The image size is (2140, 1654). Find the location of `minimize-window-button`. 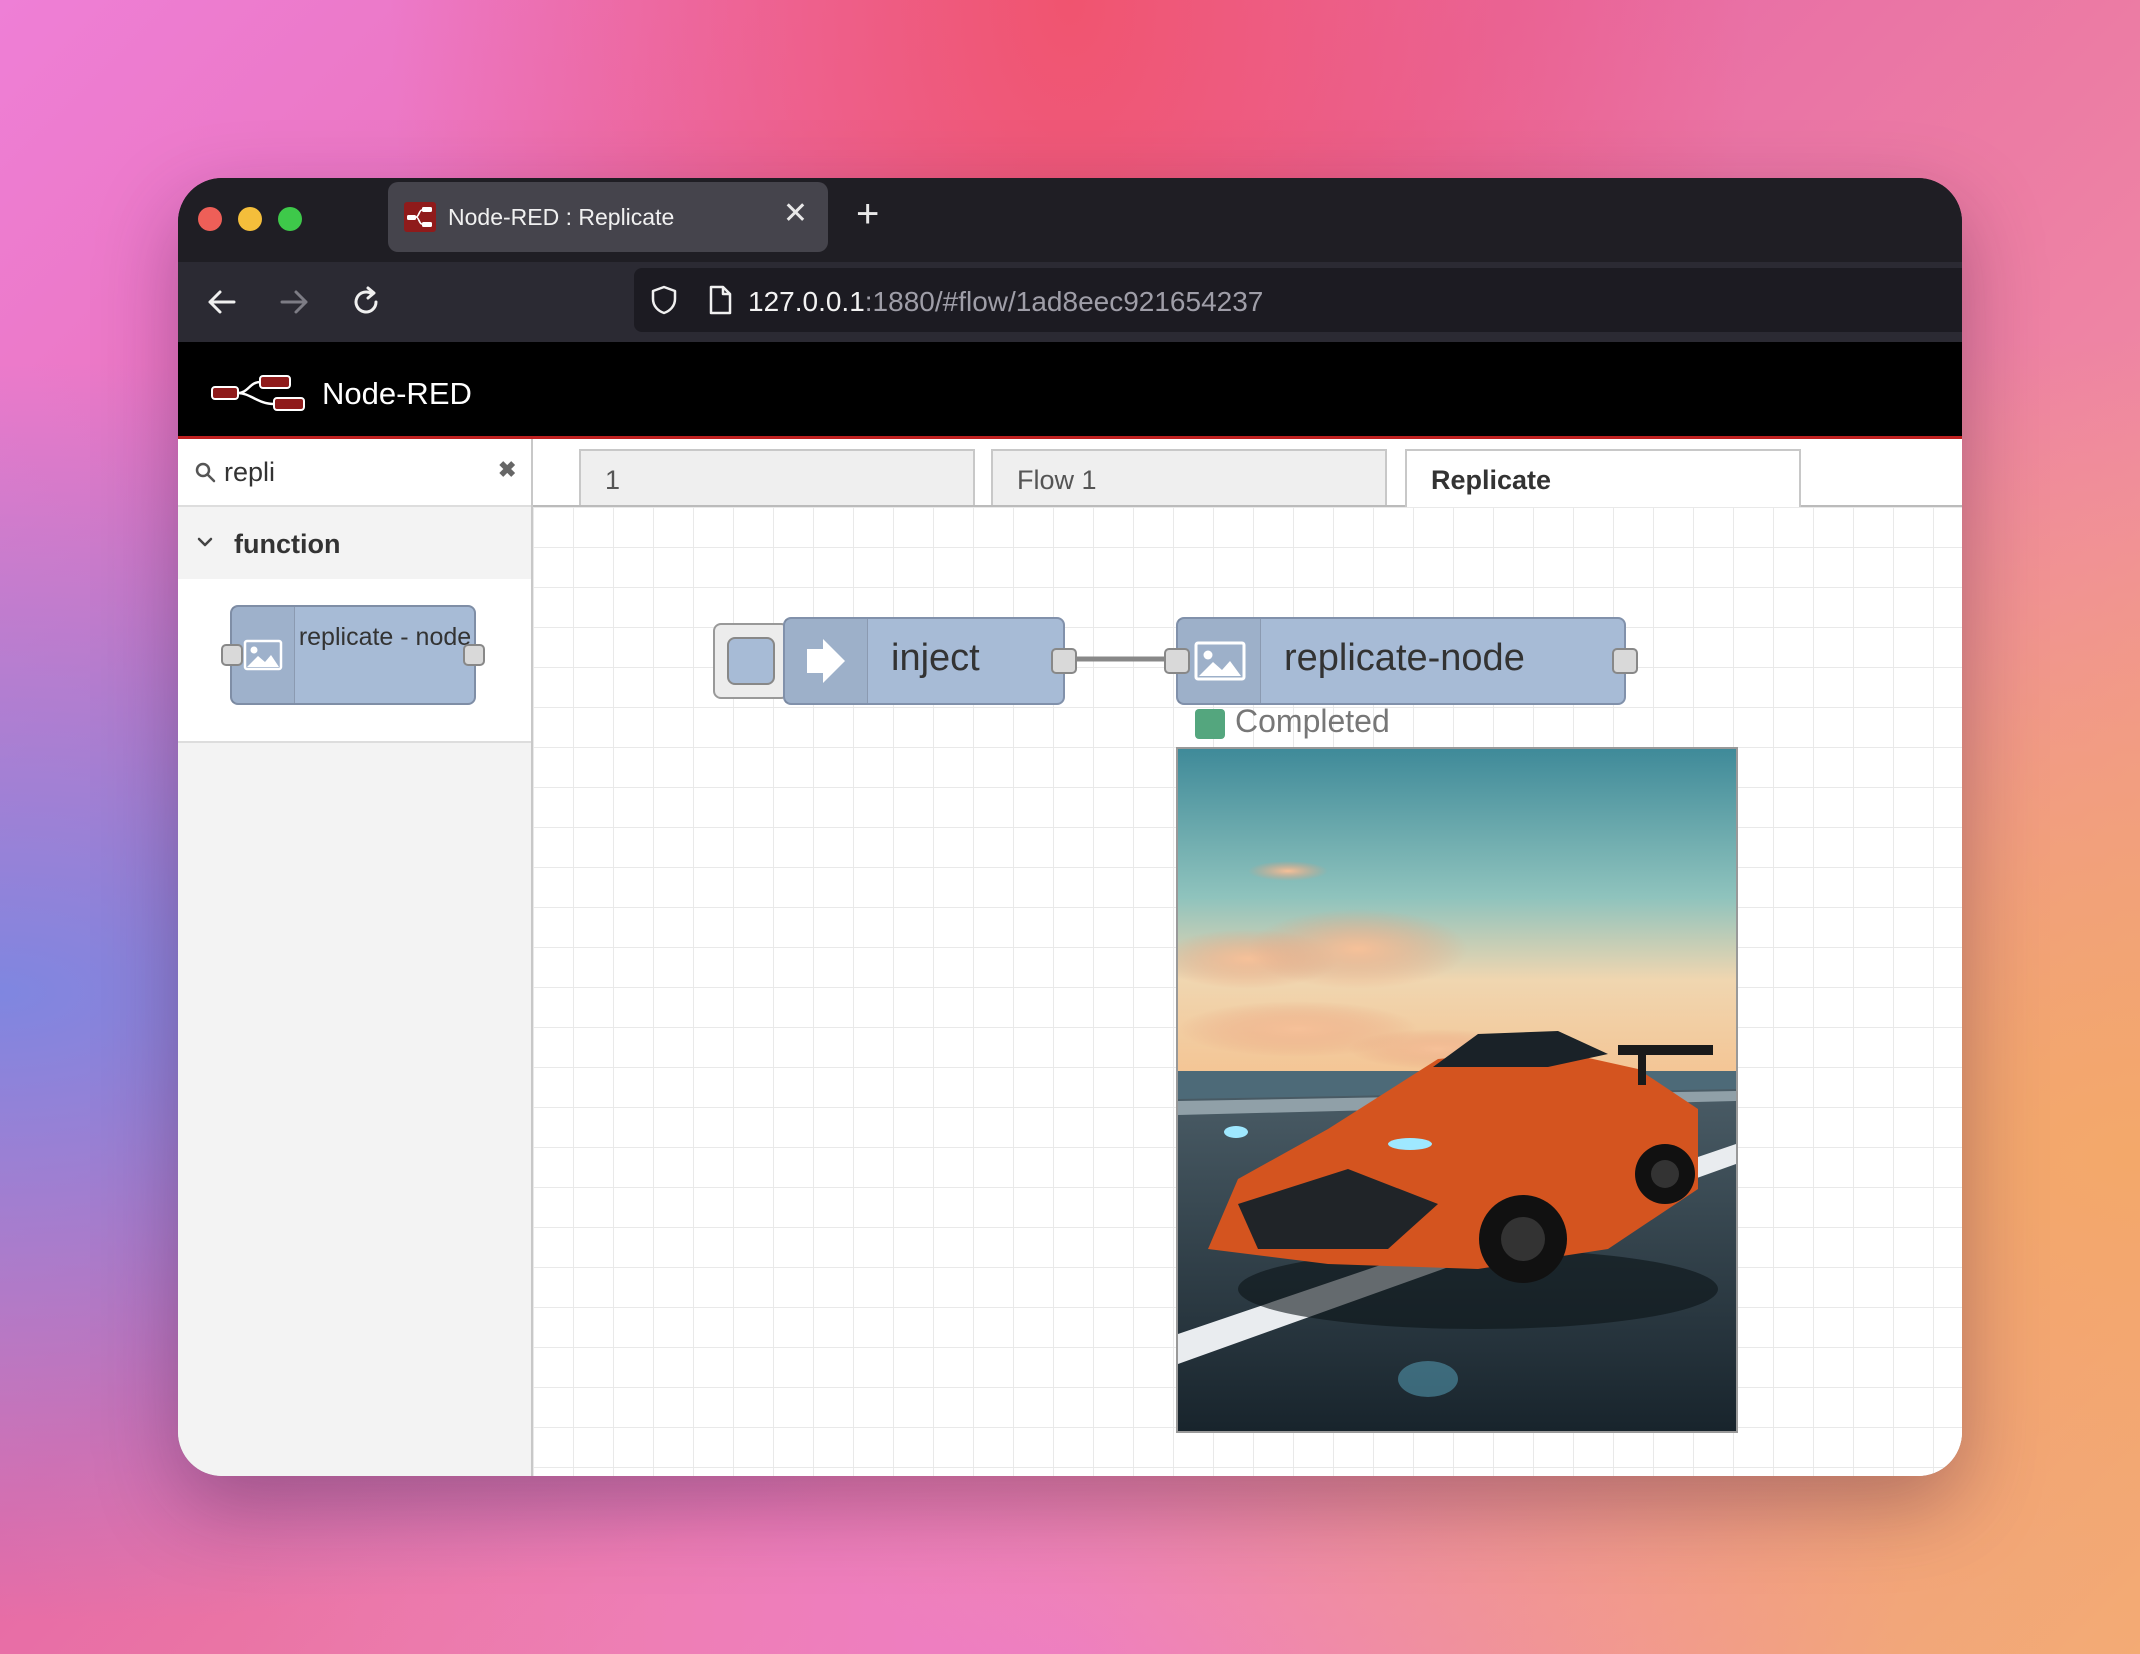

minimize-window-button is located at coordinates (250, 219).